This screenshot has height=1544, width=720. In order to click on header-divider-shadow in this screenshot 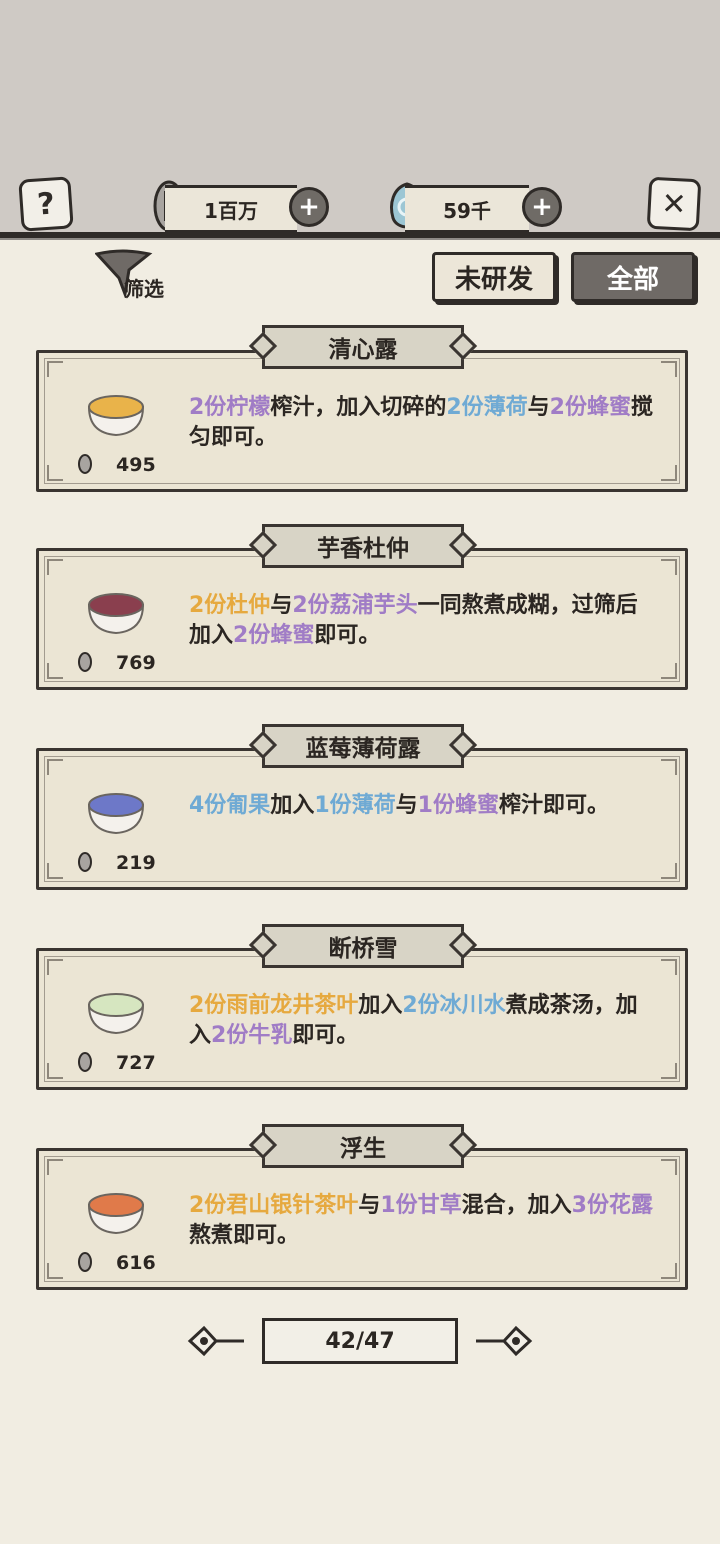, I will do `click(360, 239)`.